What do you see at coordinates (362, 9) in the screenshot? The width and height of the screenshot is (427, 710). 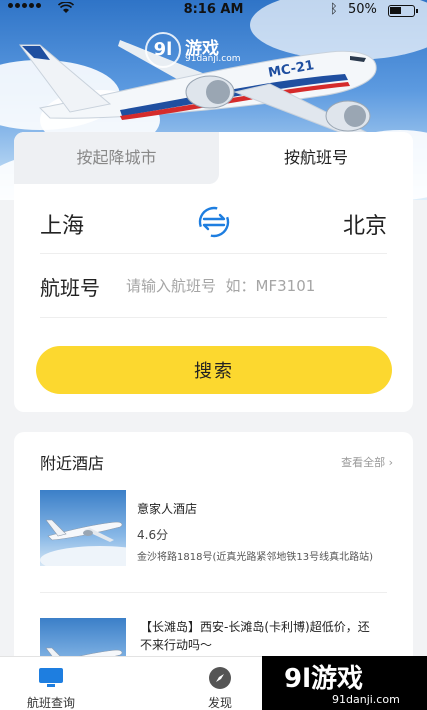 I see `battery-percent: 50%` at bounding box center [362, 9].